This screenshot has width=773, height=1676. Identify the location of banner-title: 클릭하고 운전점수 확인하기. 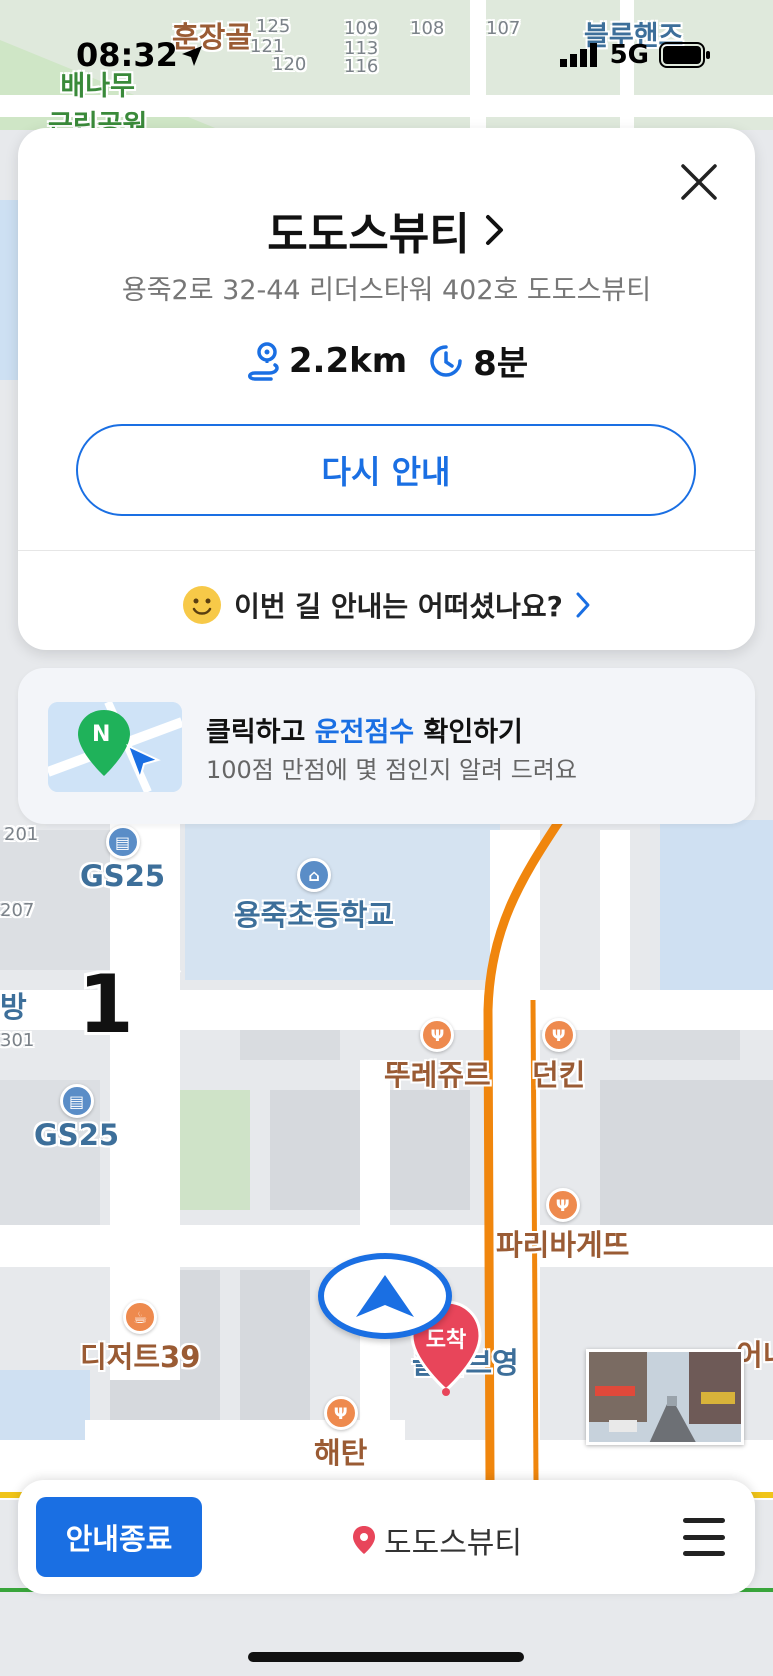
(364, 729).